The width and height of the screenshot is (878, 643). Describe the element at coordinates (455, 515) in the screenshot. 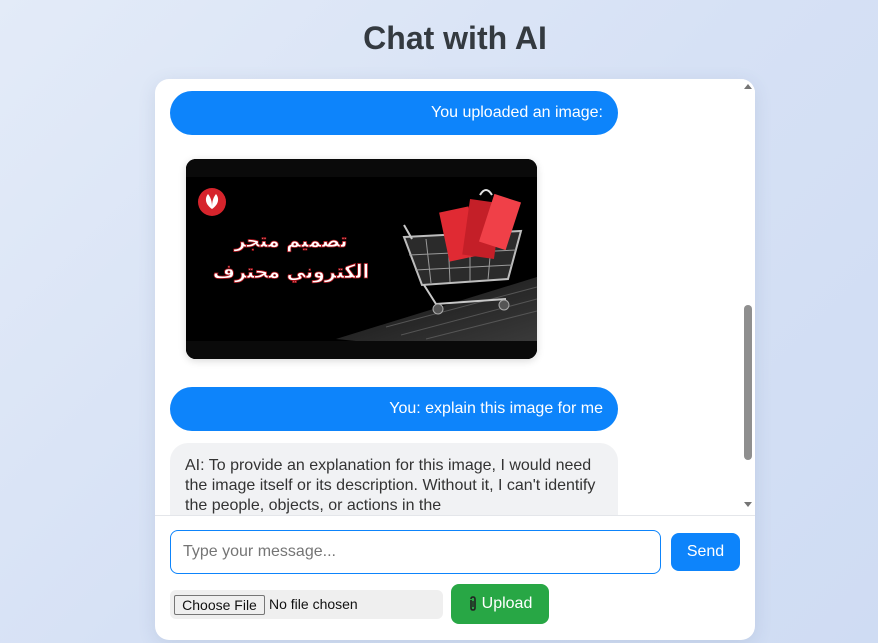

I see `composer-divider` at that location.